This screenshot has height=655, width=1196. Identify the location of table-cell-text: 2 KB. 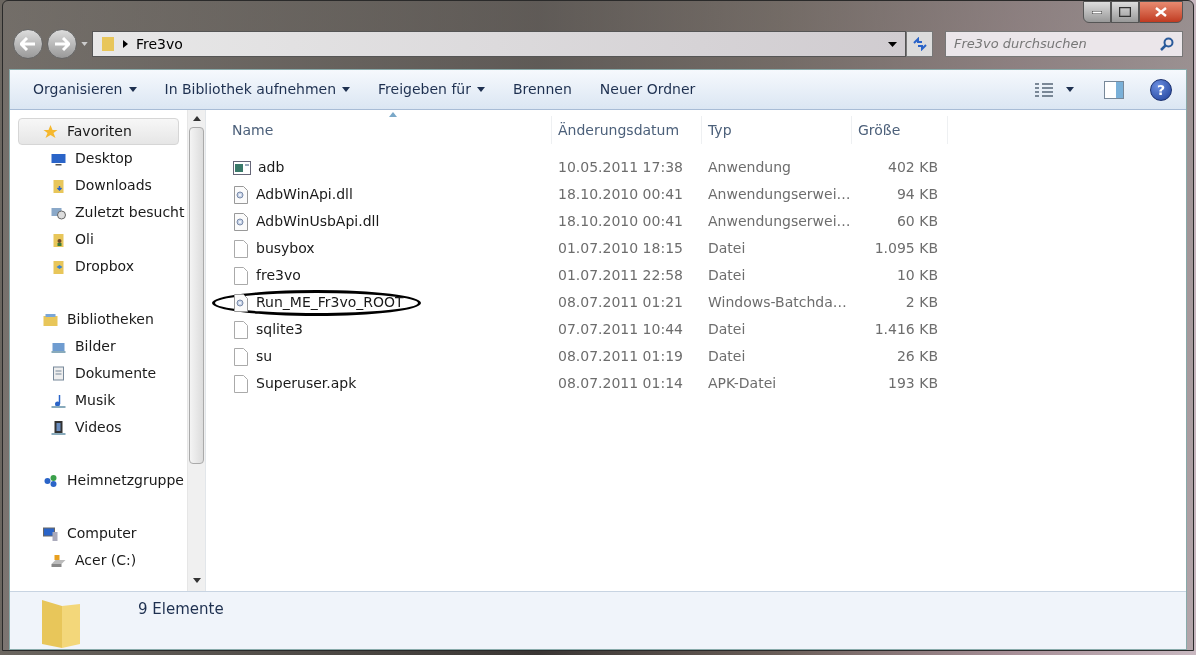
(921, 302).